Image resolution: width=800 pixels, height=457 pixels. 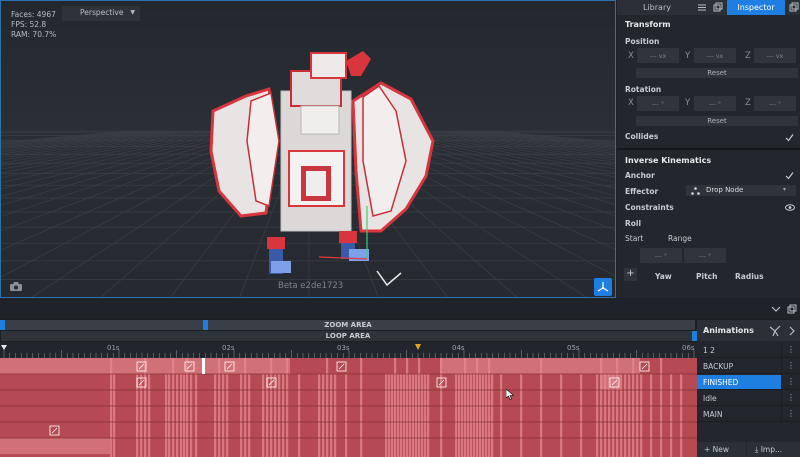 What do you see at coordinates (113, 348) in the screenshot?
I see `tick-label: 01s` at bounding box center [113, 348].